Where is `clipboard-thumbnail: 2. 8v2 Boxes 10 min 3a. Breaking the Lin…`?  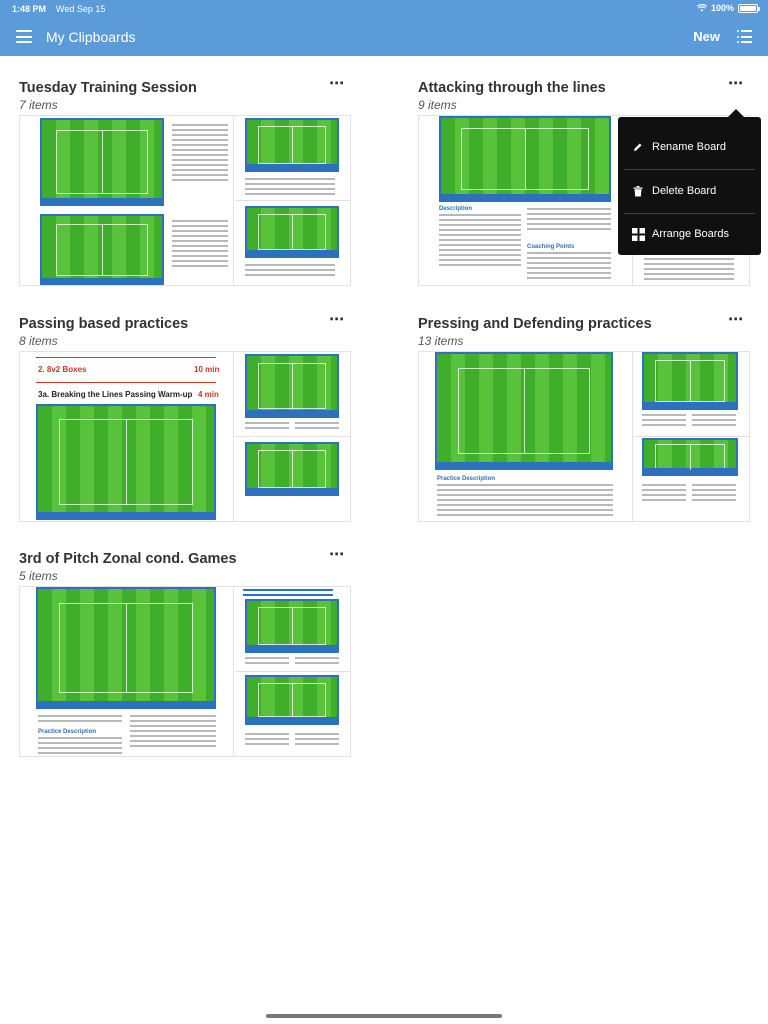 clipboard-thumbnail: 2. 8v2 Boxes 10 min 3a. Breaking the Lin… is located at coordinates (127, 436).